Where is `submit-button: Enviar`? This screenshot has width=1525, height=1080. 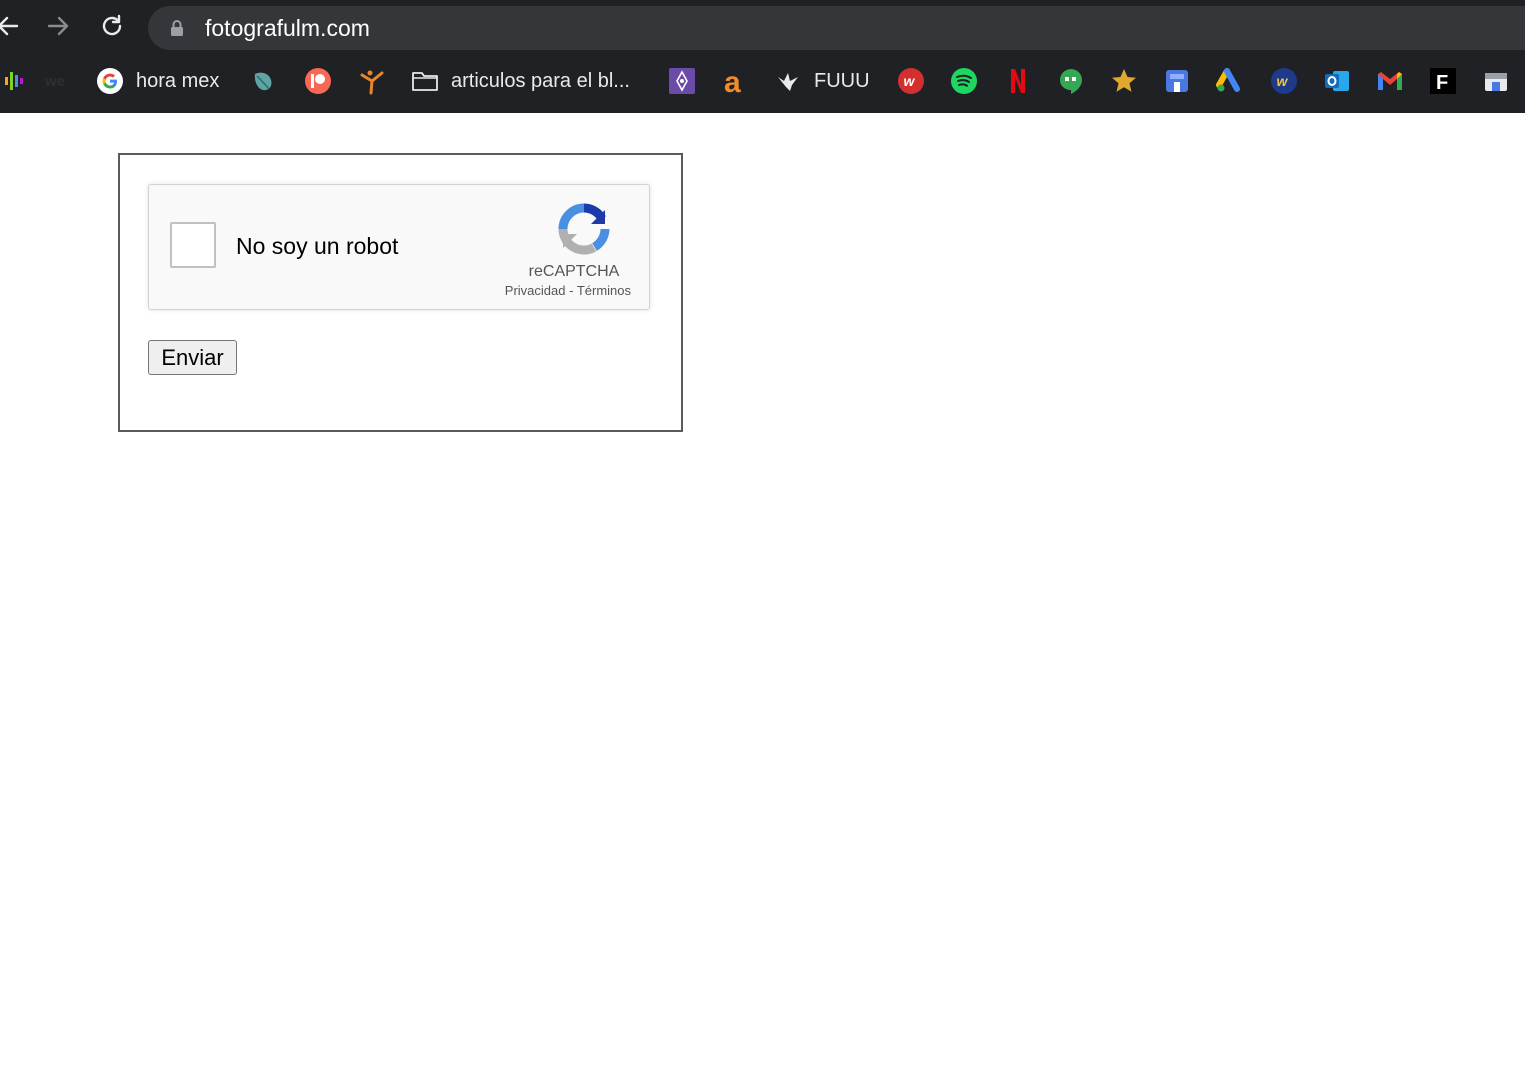
submit-button: Enviar is located at coordinates (192, 357).